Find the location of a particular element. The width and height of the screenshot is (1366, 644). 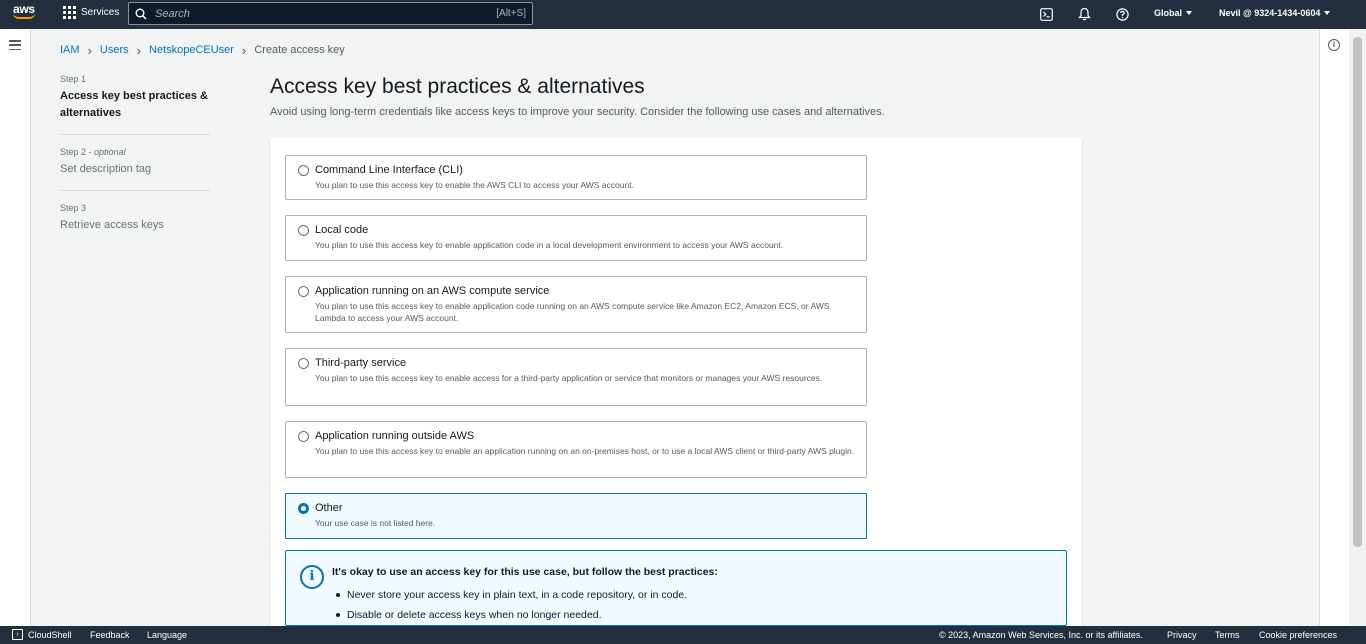

step-title: Access key best practices & alternatives is located at coordinates (134, 104).